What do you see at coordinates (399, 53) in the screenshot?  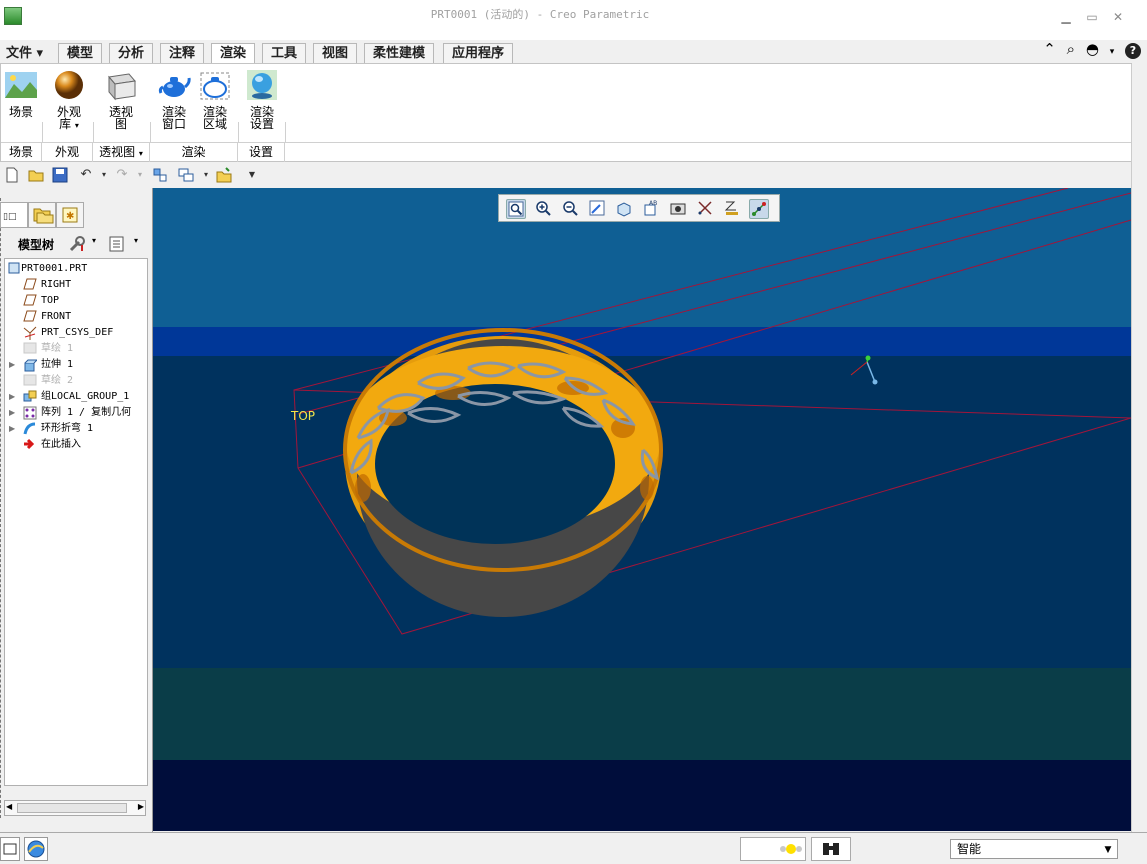 I see `tab-flexible-modeling: 柔性建模` at bounding box center [399, 53].